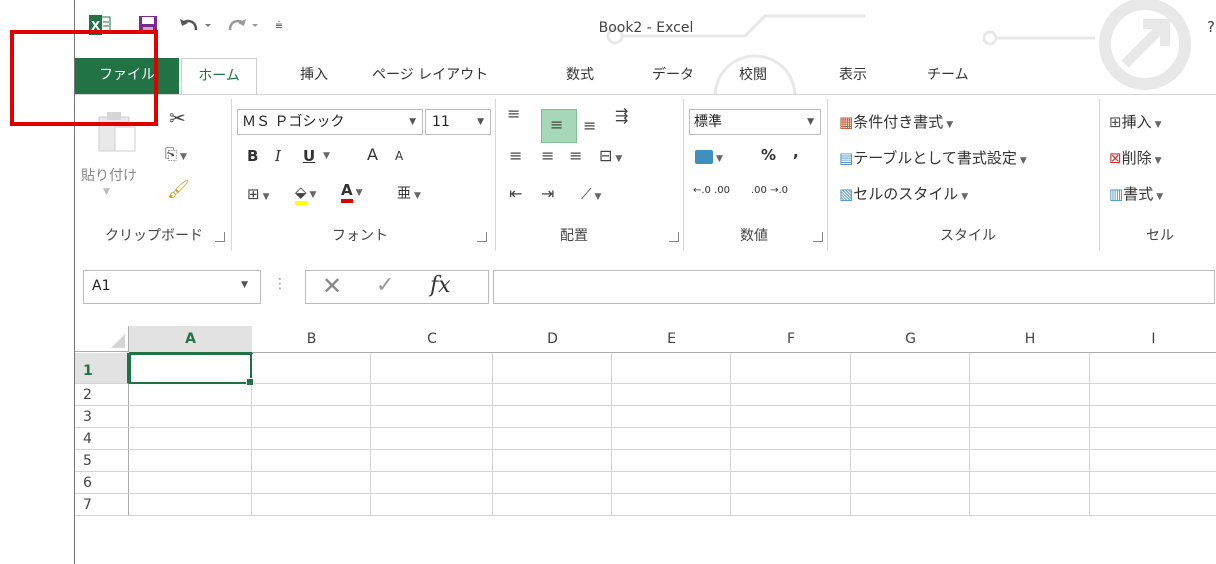 Image resolution: width=1216 pixels, height=564 pixels. What do you see at coordinates (672, 339) in the screenshot?
I see `column-header-e: E` at bounding box center [672, 339].